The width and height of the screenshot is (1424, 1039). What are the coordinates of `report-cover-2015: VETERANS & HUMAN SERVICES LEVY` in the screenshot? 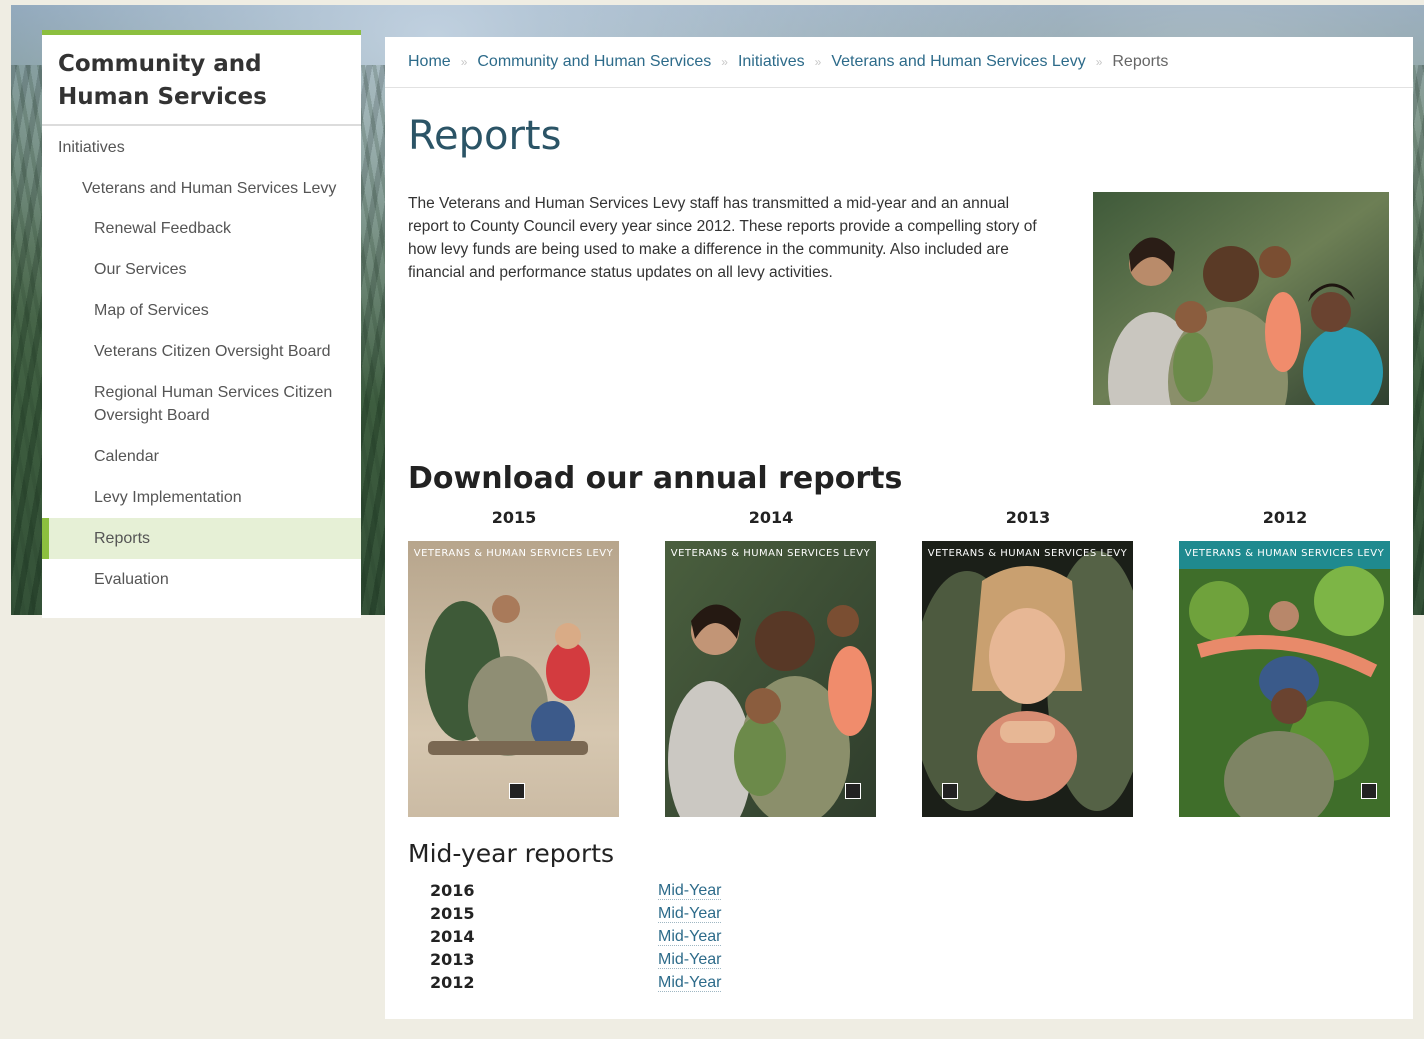 It's located at (513, 679).